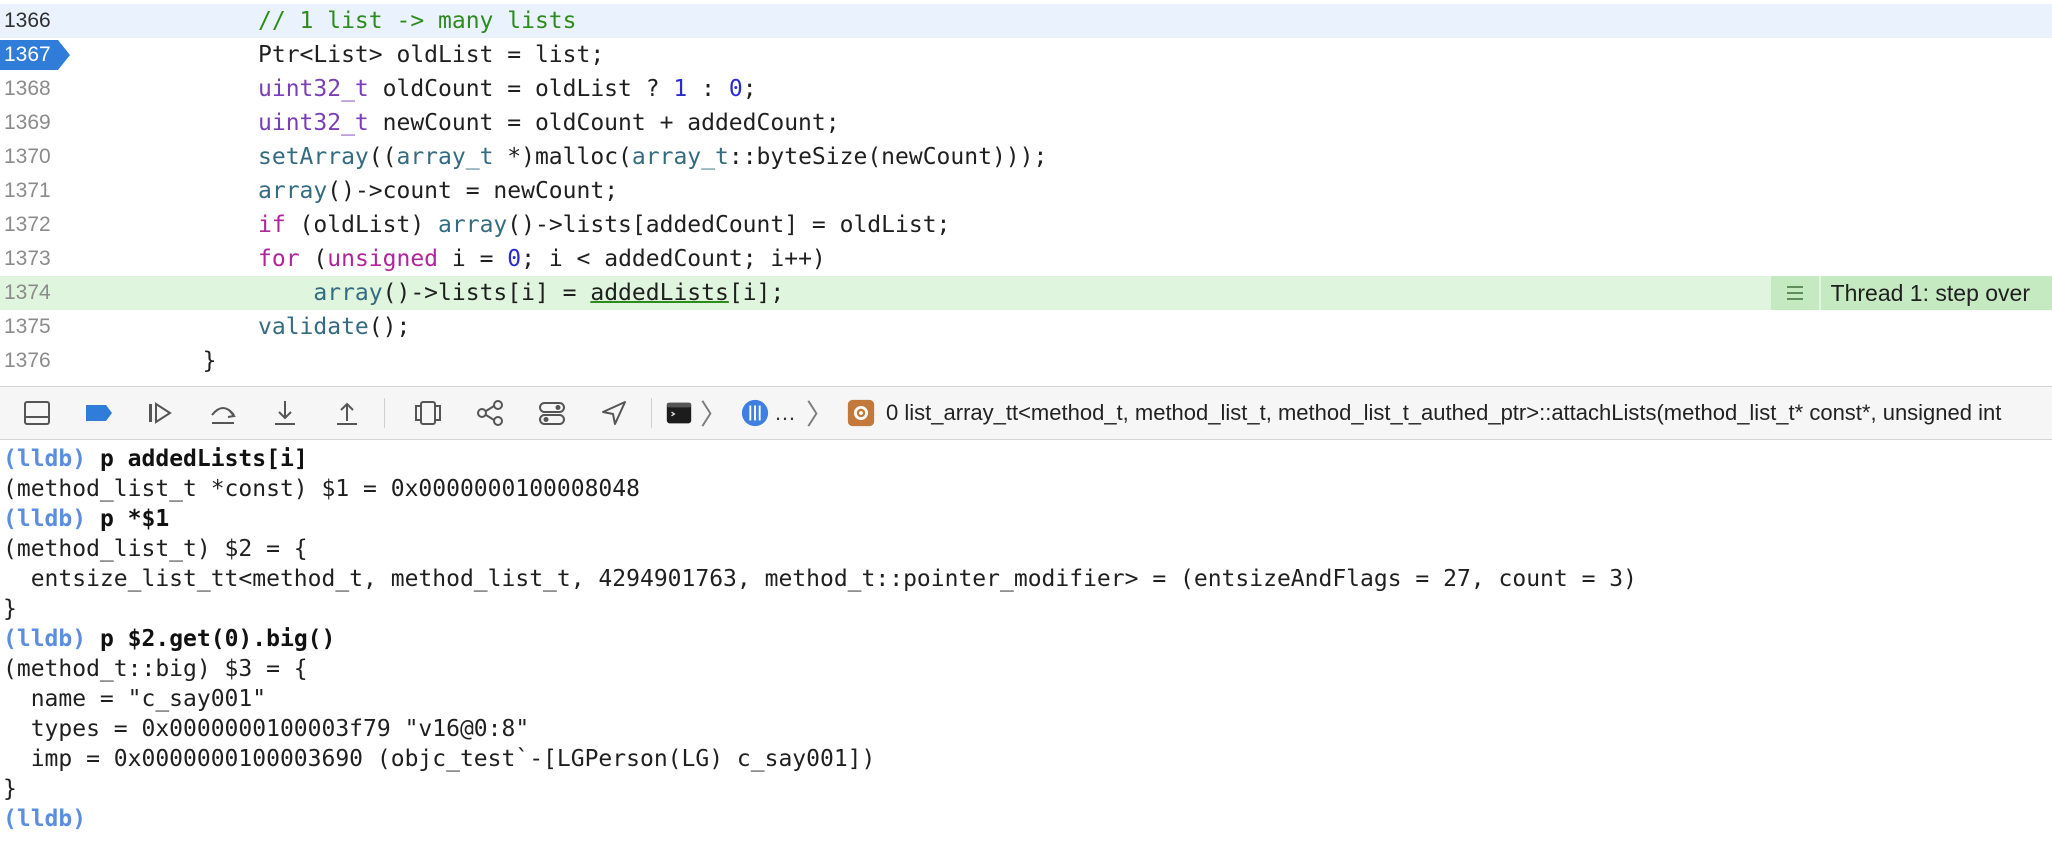 The width and height of the screenshot is (2052, 846). What do you see at coordinates (1026, 55) in the screenshot?
I see `code-line: 1367 Ptr<List> oldList = list;` at bounding box center [1026, 55].